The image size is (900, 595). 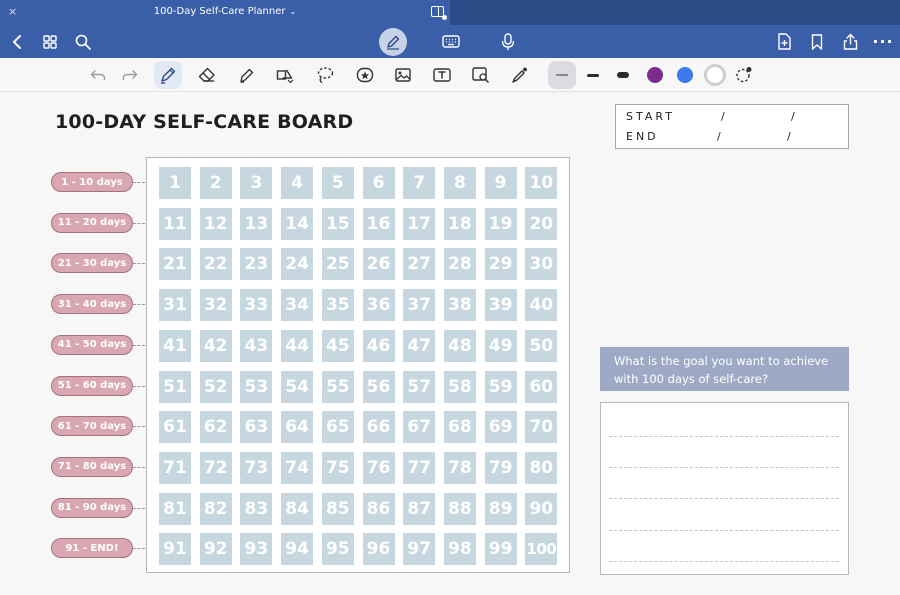 What do you see at coordinates (784, 41) in the screenshot?
I see `add-page-button` at bounding box center [784, 41].